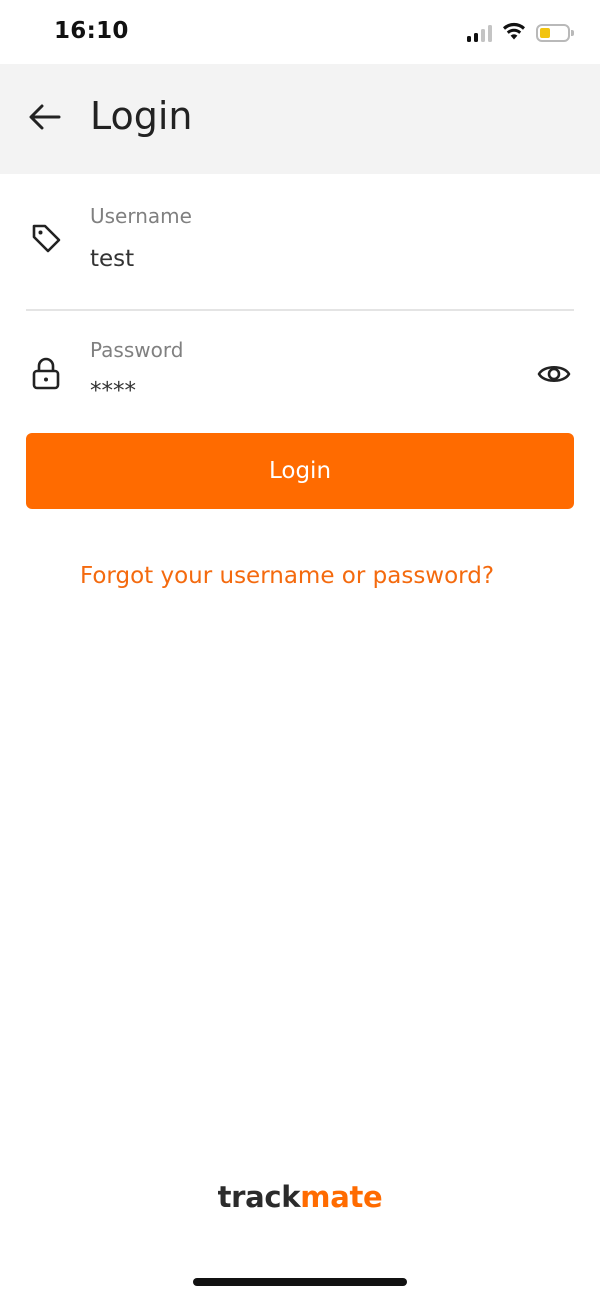  I want to click on cellular-signal-icon, so click(479, 33).